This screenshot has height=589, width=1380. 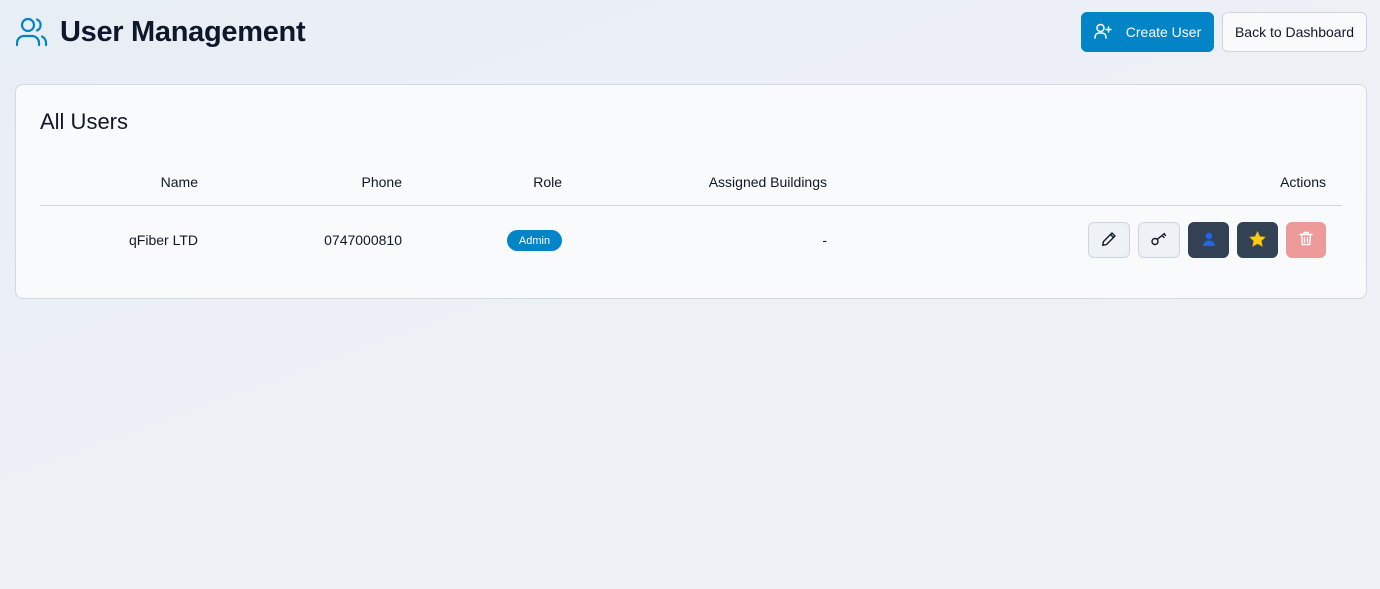 I want to click on header-actions: Create User Back to Dashboard, so click(x=1224, y=32).